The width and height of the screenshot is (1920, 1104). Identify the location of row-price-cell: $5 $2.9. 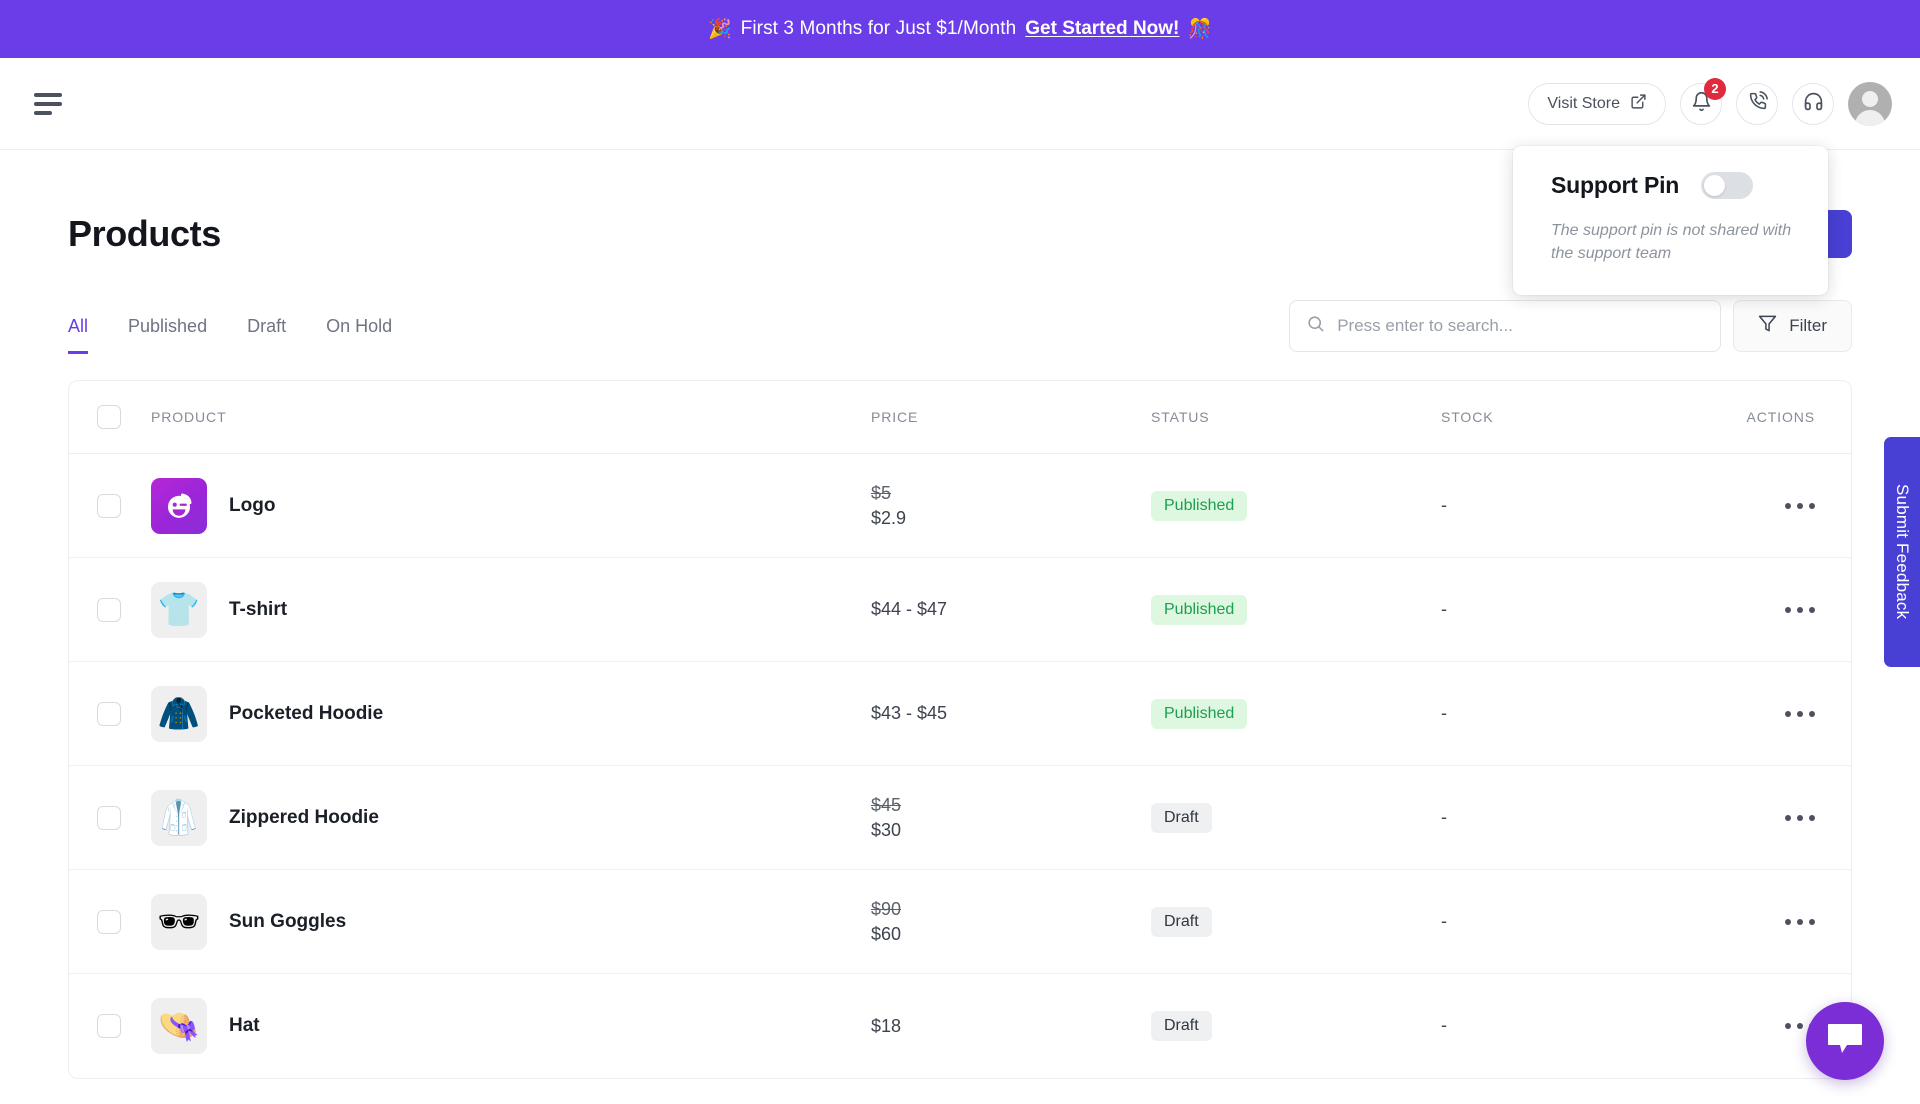
(1011, 505).